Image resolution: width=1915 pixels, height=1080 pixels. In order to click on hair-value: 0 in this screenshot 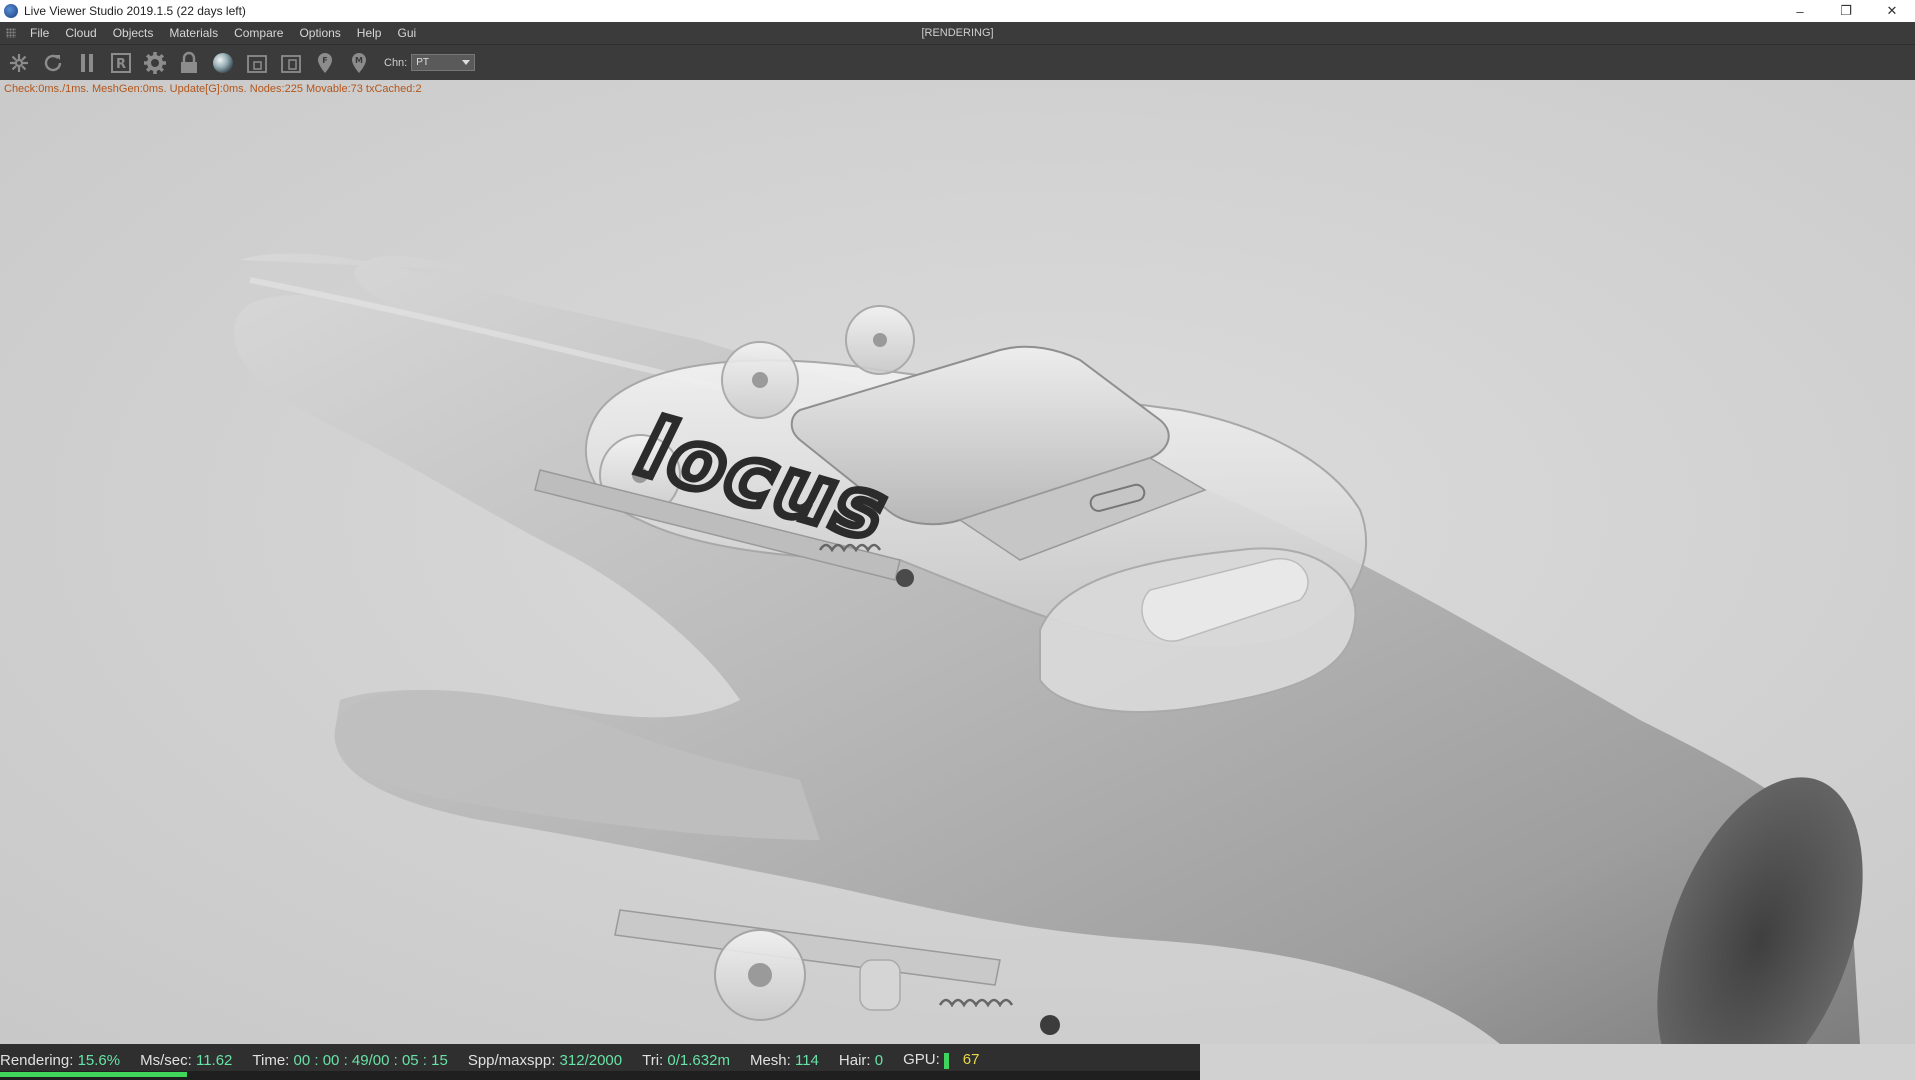, I will do `click(879, 1060)`.